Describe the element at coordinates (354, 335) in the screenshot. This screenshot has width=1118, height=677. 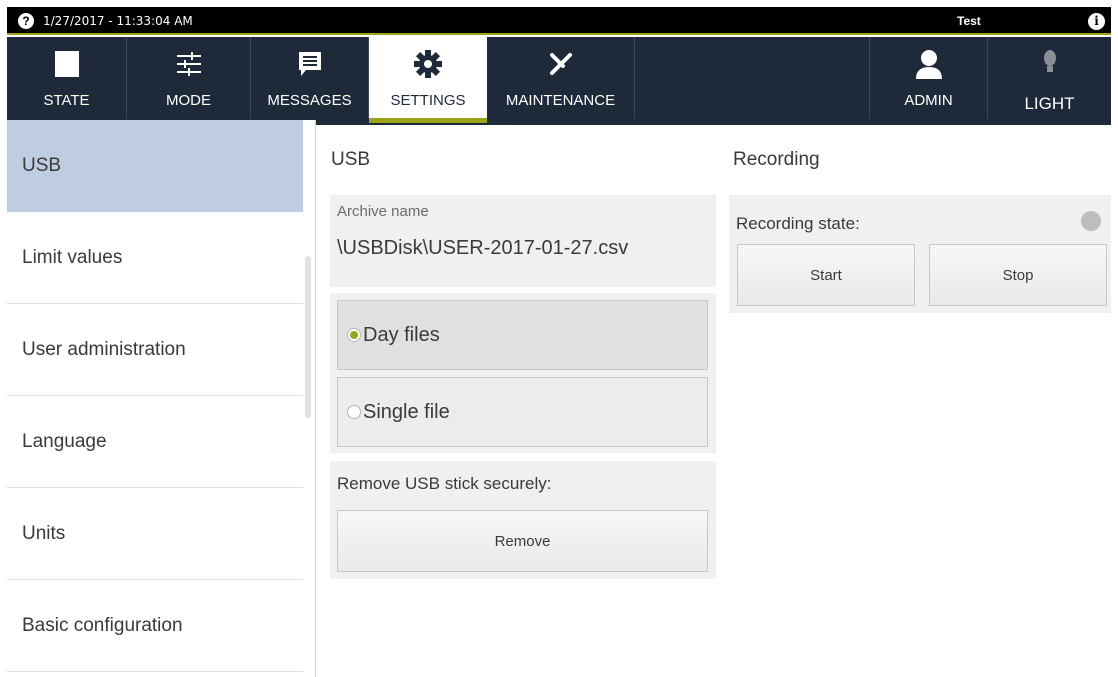
I see `radio-selected-icon` at that location.